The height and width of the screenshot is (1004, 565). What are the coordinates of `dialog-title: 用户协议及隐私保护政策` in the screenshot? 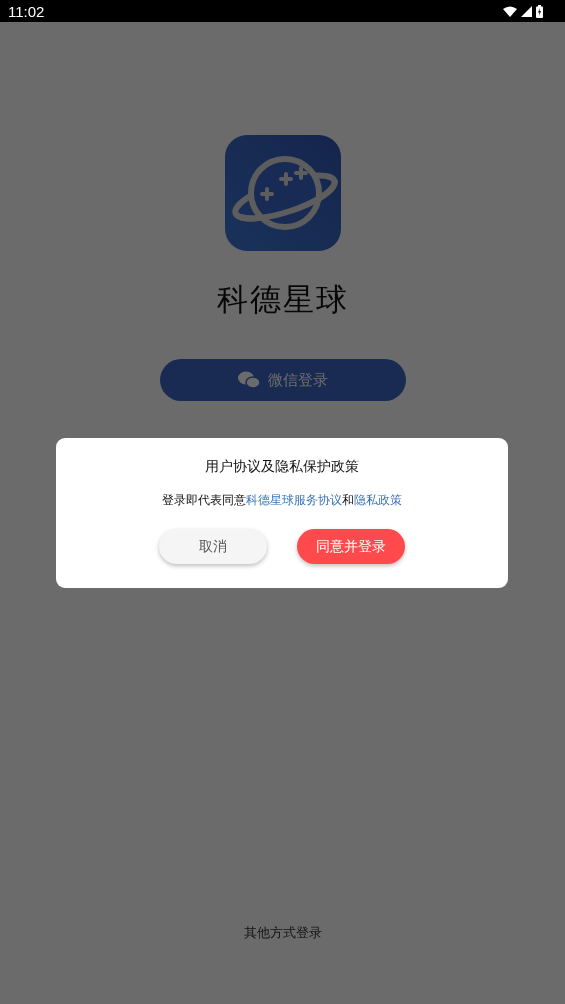 It's located at (282, 467).